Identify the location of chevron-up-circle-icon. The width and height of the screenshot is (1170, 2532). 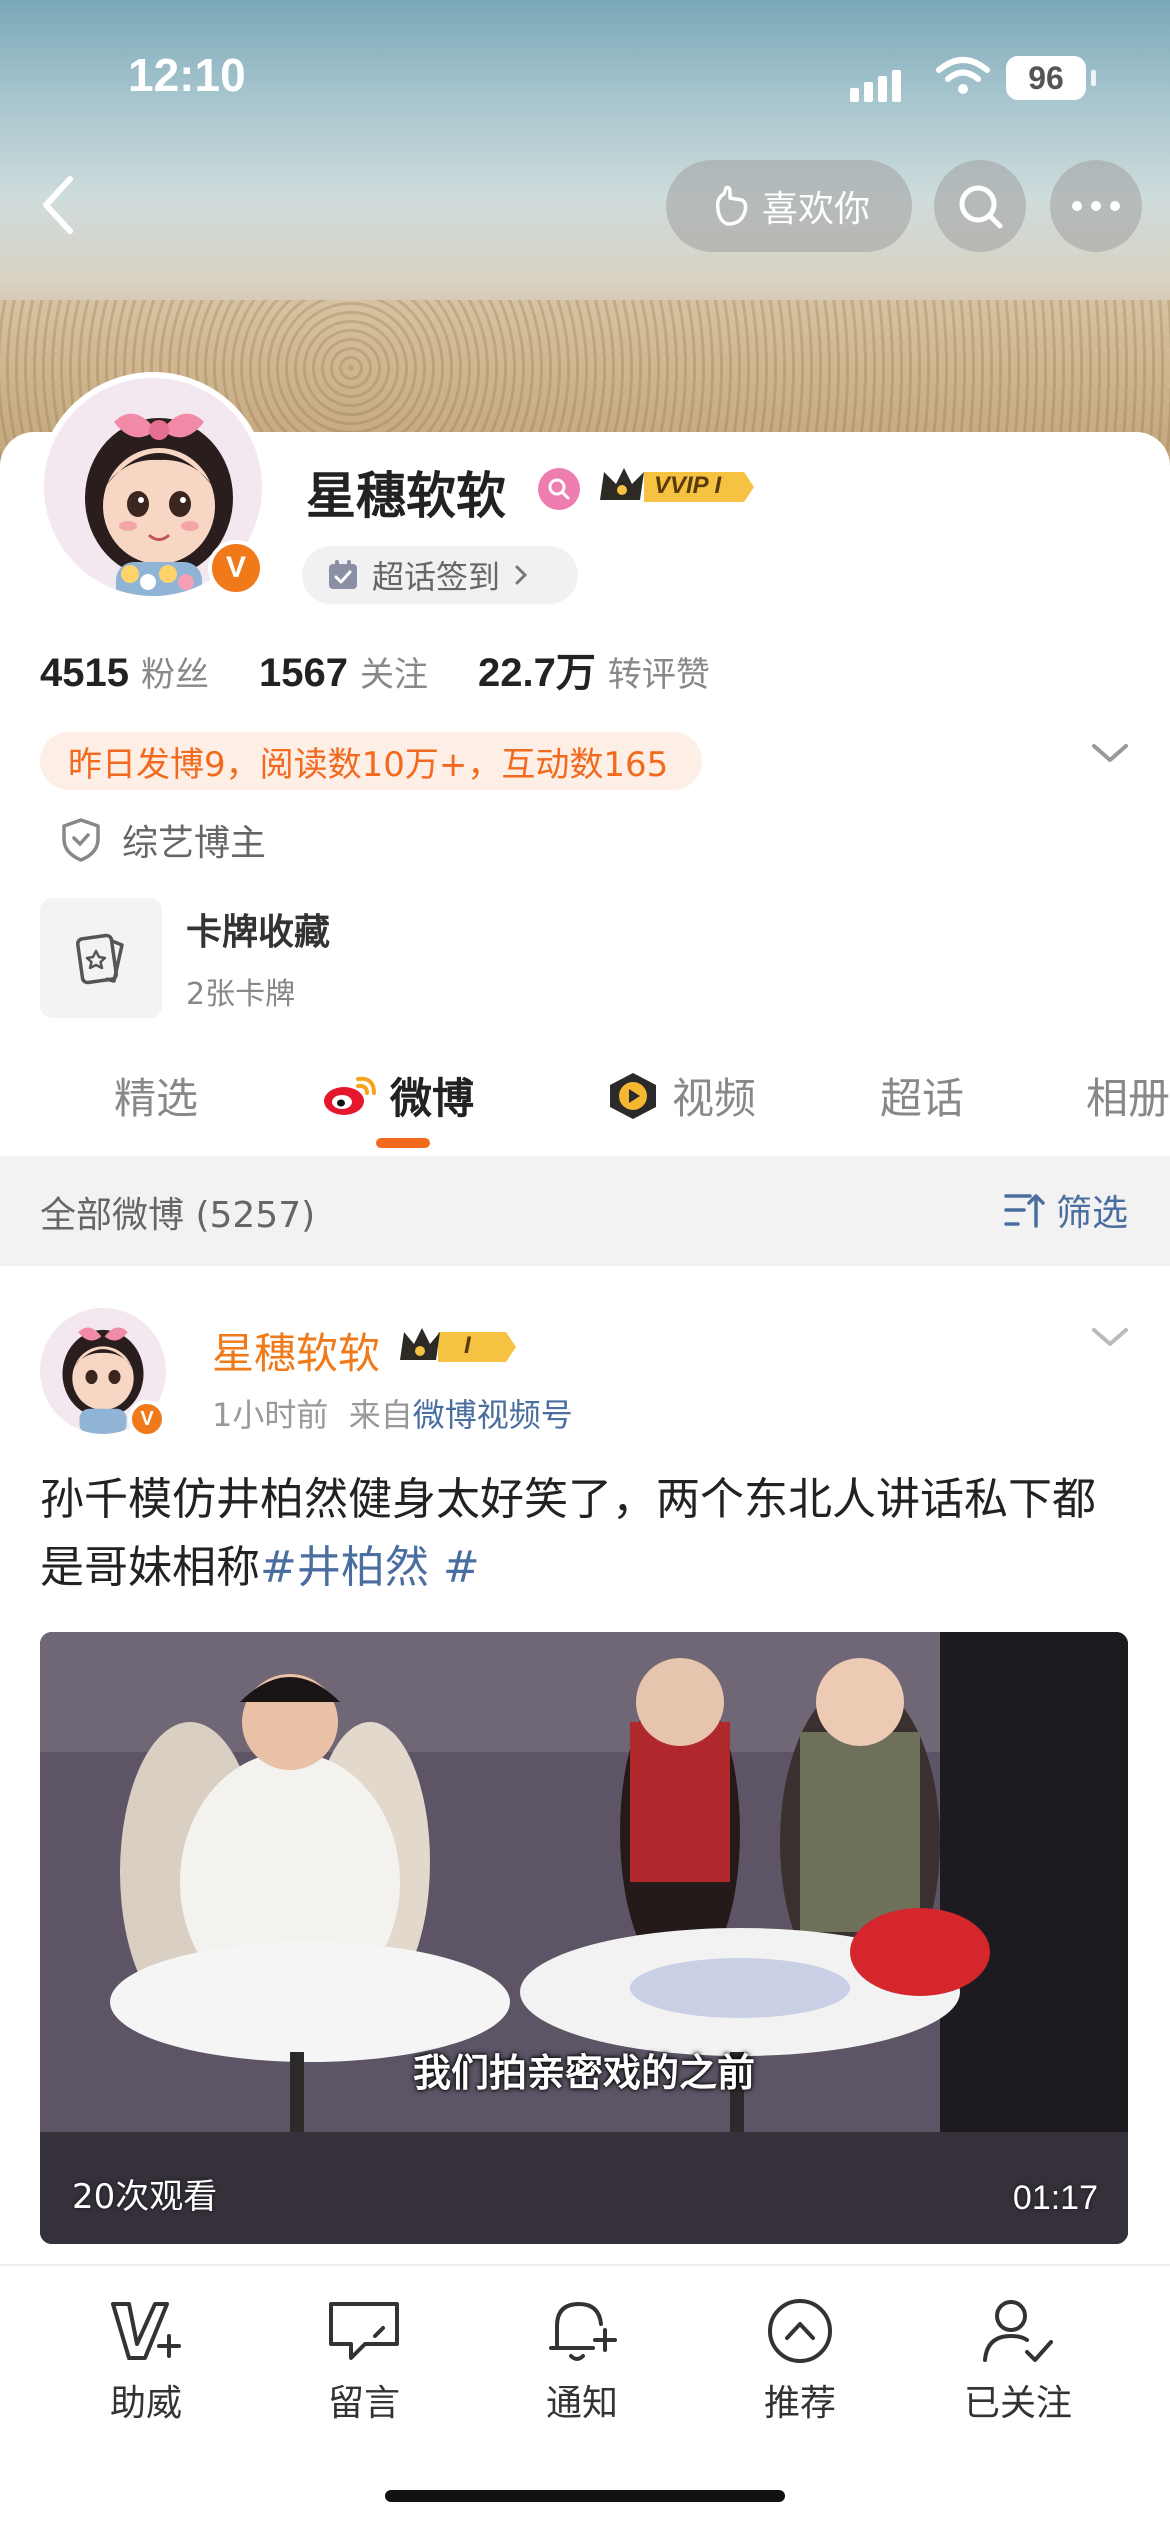
(800, 2331).